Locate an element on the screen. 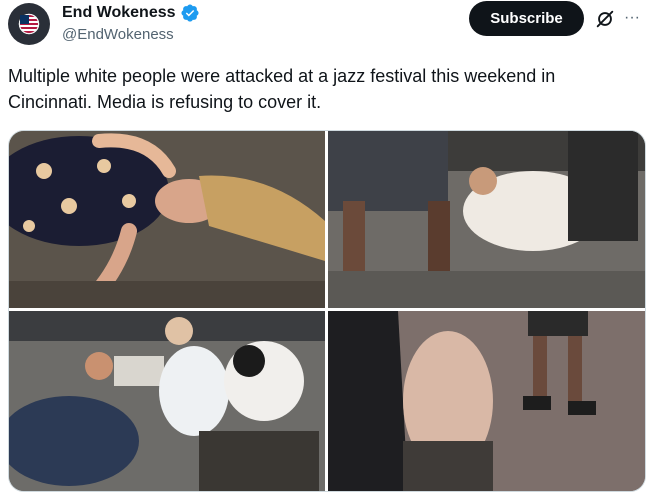 Image resolution: width=648 pixels, height=496 pixels. subscribe-button: Subscribe is located at coordinates (526, 18).